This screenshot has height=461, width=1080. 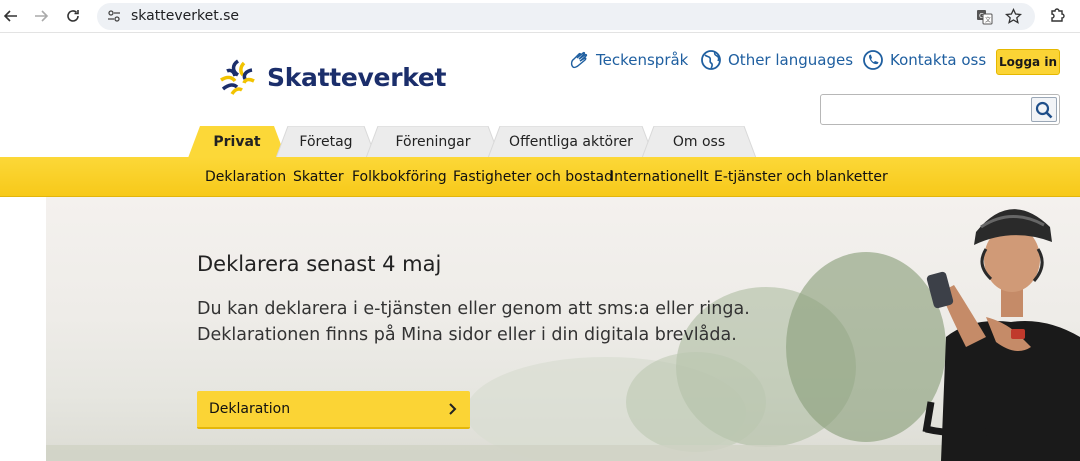 I want to click on contact-icon, so click(x=873, y=60).